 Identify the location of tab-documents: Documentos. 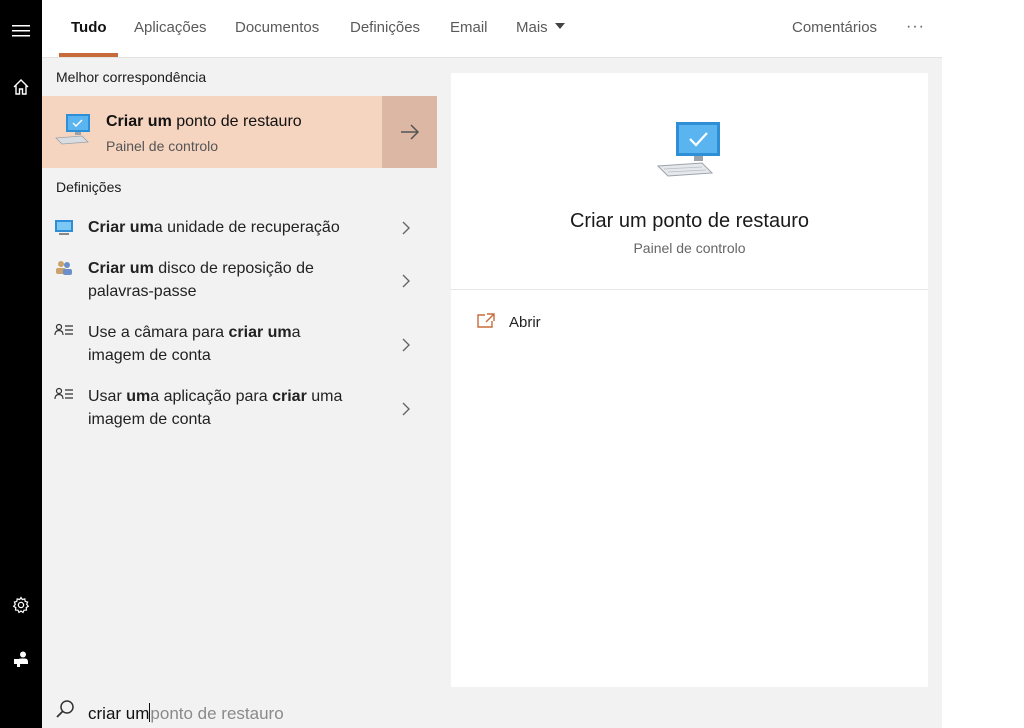
(277, 27).